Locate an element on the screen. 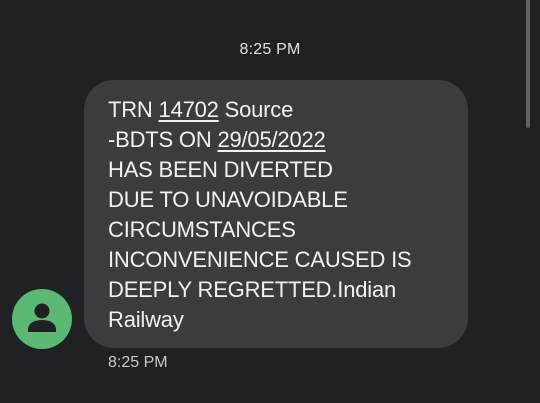 Image resolution: width=540 pixels, height=403 pixels. scrollbar is located at coordinates (533, 201).